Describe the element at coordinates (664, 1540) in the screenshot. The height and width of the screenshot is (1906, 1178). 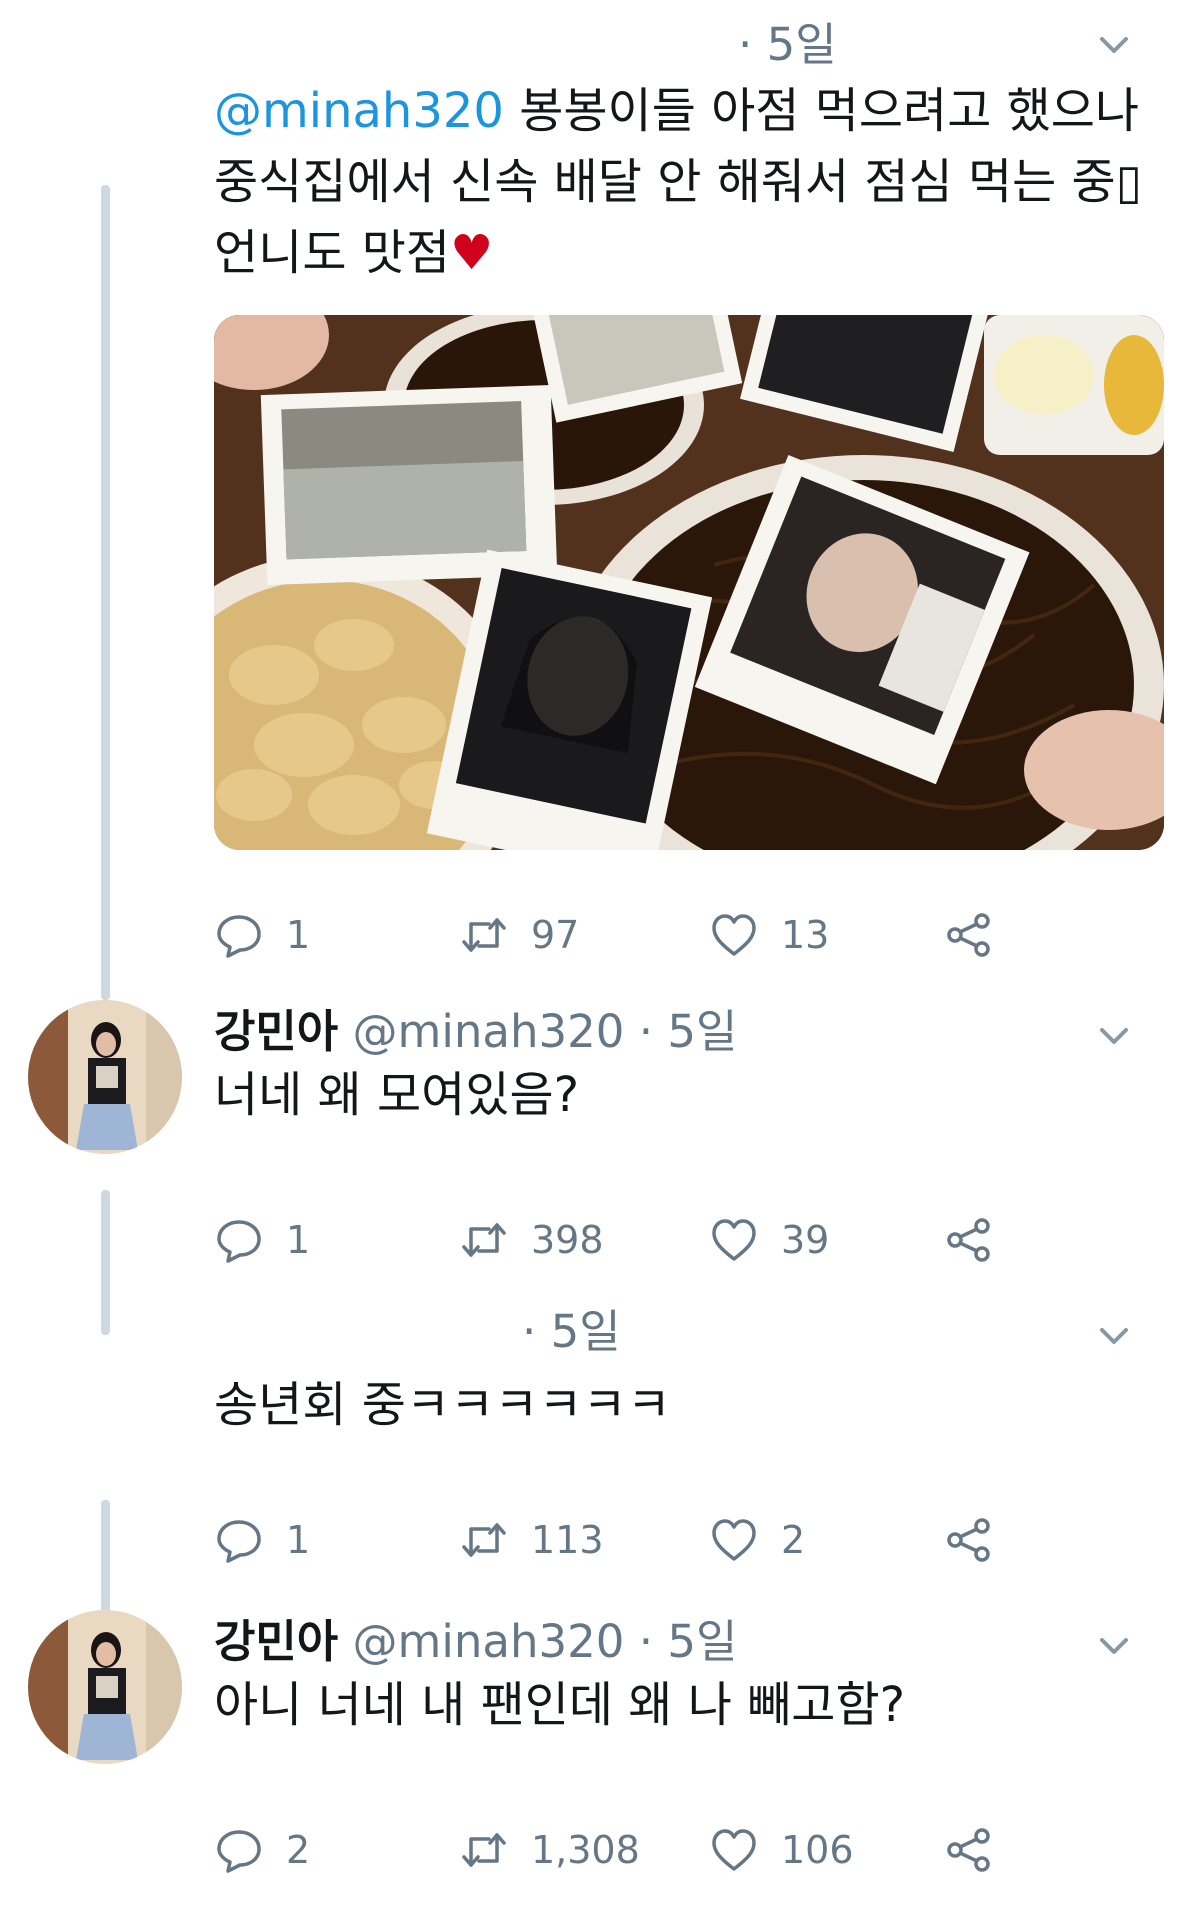
I see `tweet-actions: 1 113 2` at that location.